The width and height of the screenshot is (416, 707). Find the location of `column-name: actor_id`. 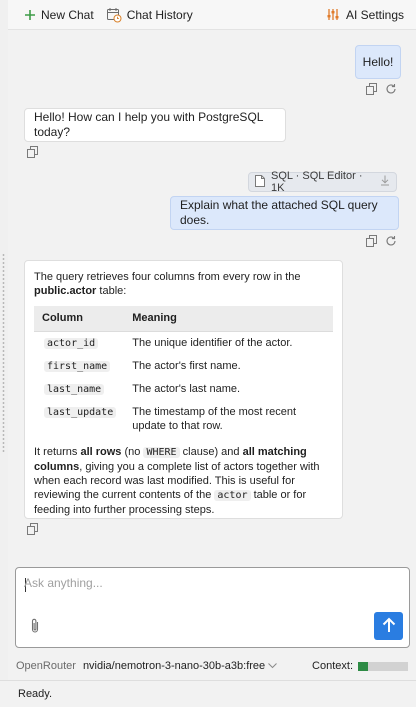

column-name: actor_id is located at coordinates (71, 343).